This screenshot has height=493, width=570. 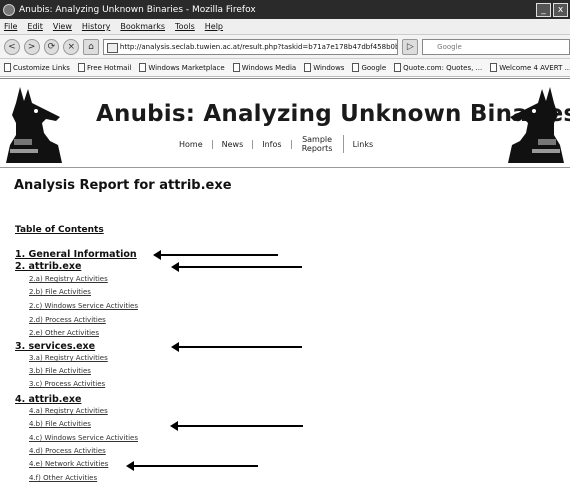 I want to click on site-nav: Home News Infos Sample Reports Links, so click(x=276, y=144).